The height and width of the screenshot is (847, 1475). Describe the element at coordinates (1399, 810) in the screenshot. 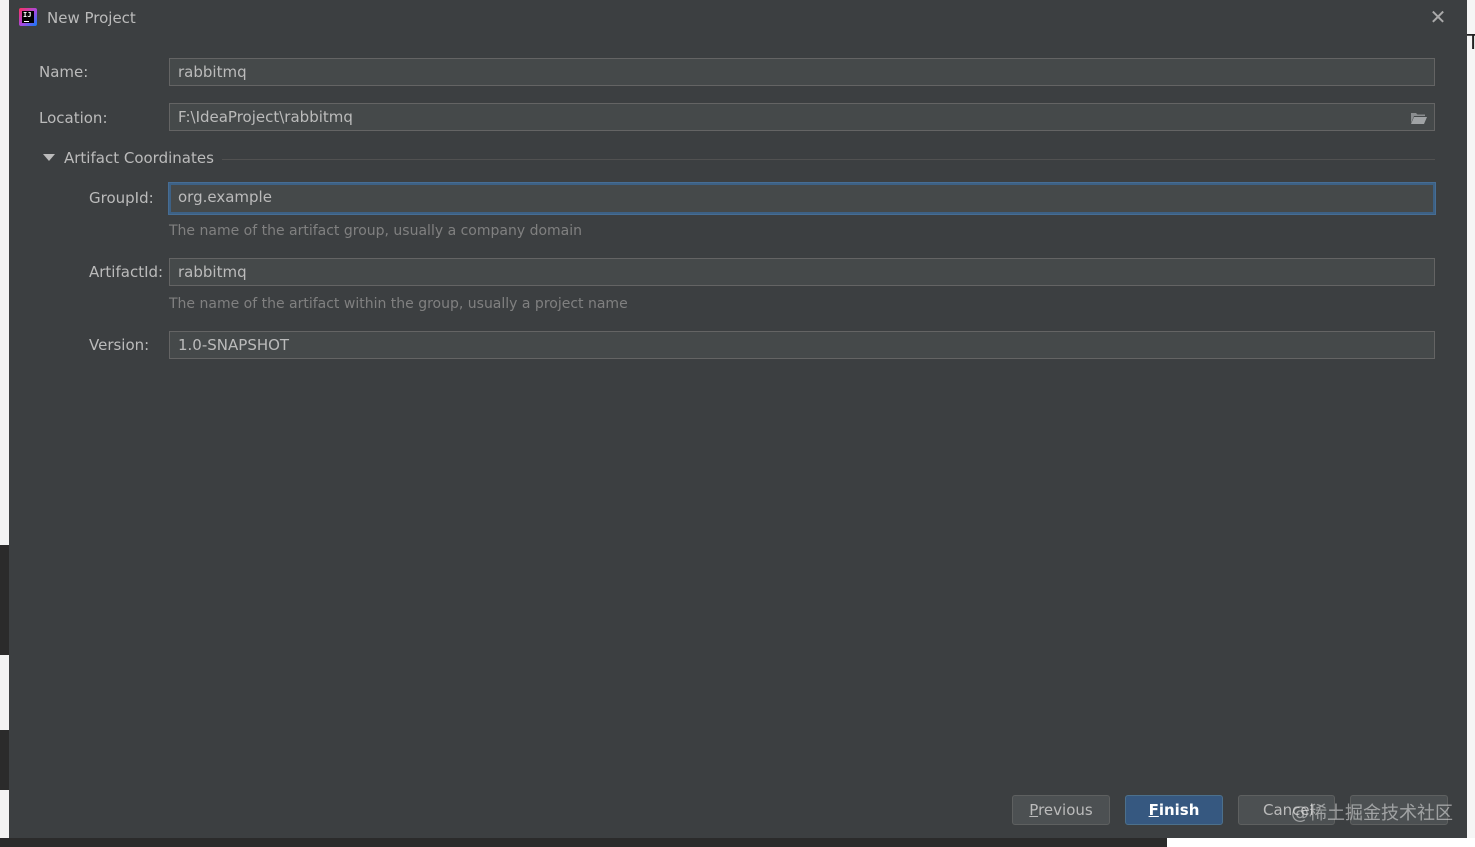

I see `help-button` at that location.